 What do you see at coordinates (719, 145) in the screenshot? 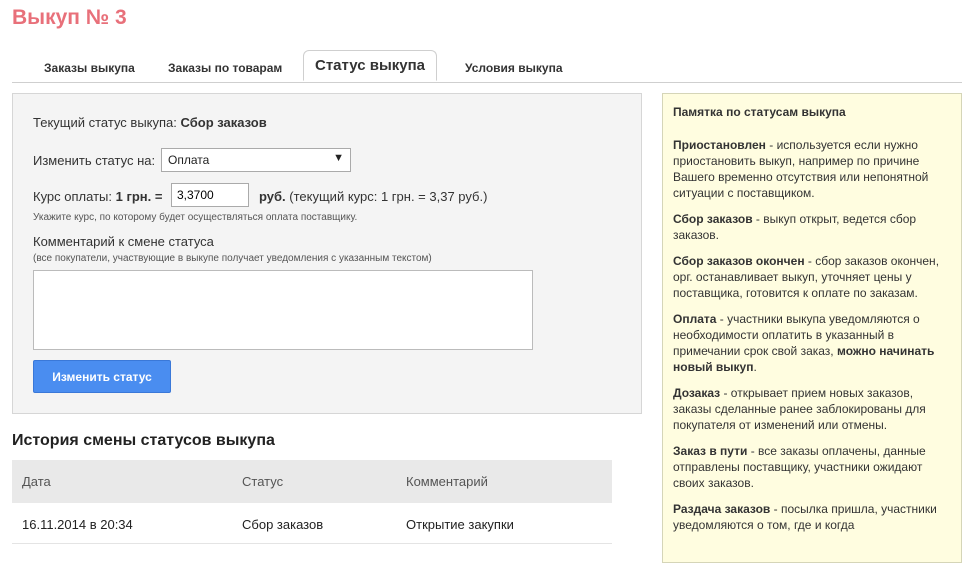
I see `memo-term: Приостановлен` at bounding box center [719, 145].